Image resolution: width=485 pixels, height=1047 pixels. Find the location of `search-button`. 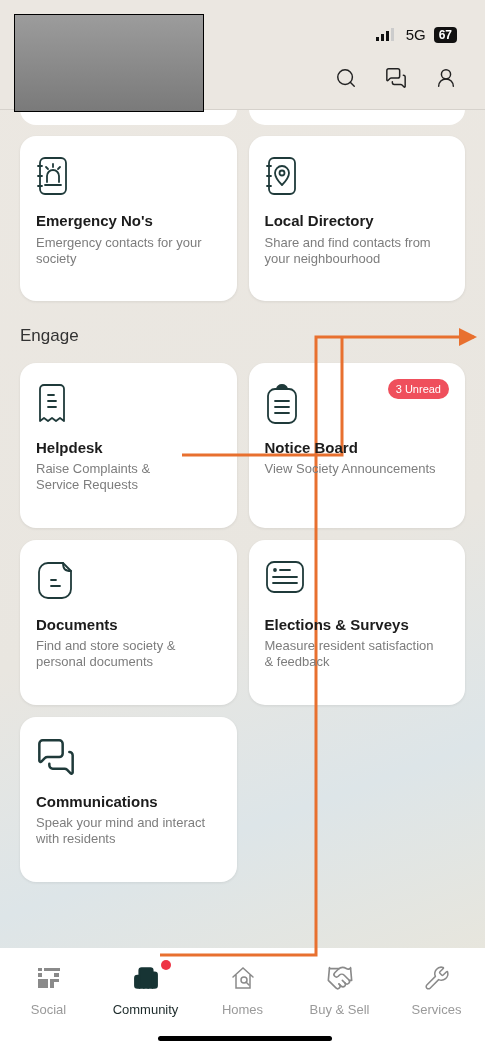

search-button is located at coordinates (346, 77).